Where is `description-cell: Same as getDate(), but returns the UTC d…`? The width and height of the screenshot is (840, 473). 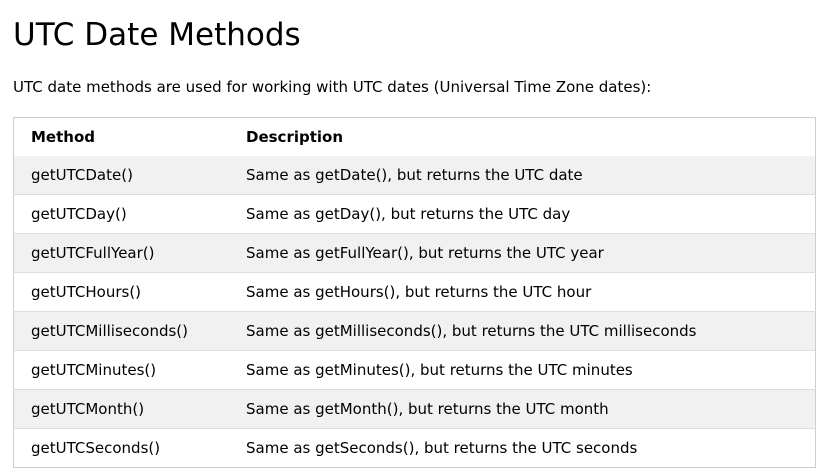
description-cell: Same as getDate(), but returns the UTC d… is located at coordinates (414, 175).